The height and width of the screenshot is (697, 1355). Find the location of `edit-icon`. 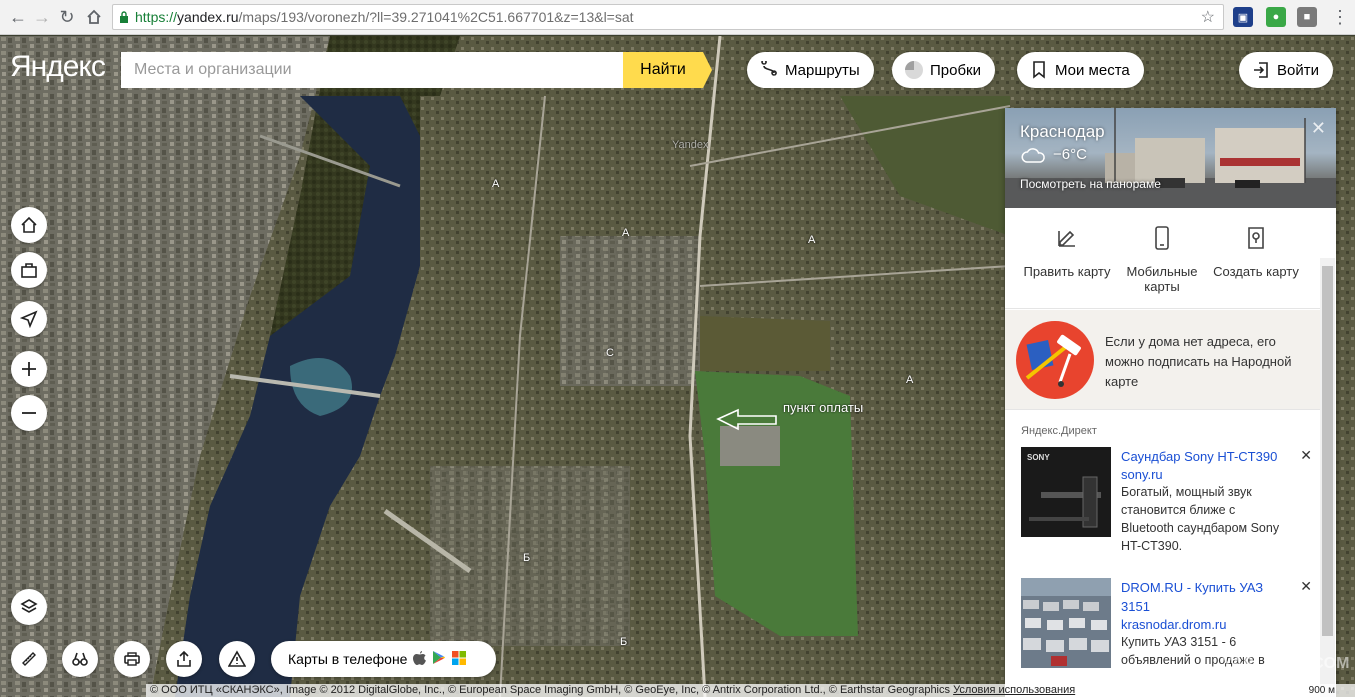

edit-icon is located at coordinates (1067, 240).